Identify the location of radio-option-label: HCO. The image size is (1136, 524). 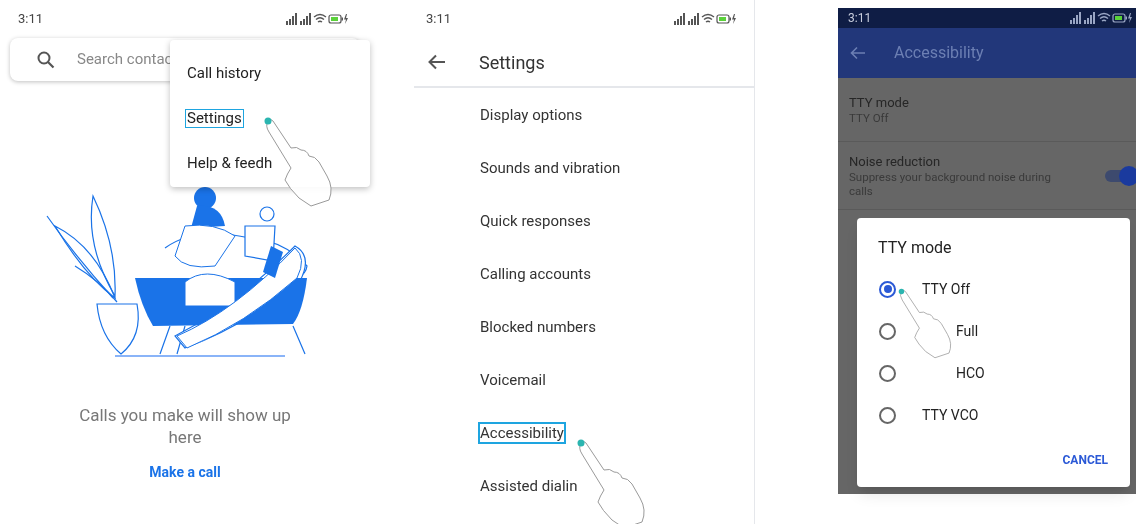
(970, 373).